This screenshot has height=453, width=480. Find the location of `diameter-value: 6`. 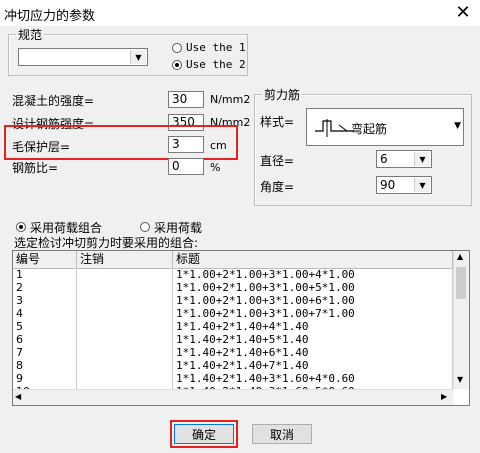

diameter-value: 6 is located at coordinates (384, 159).